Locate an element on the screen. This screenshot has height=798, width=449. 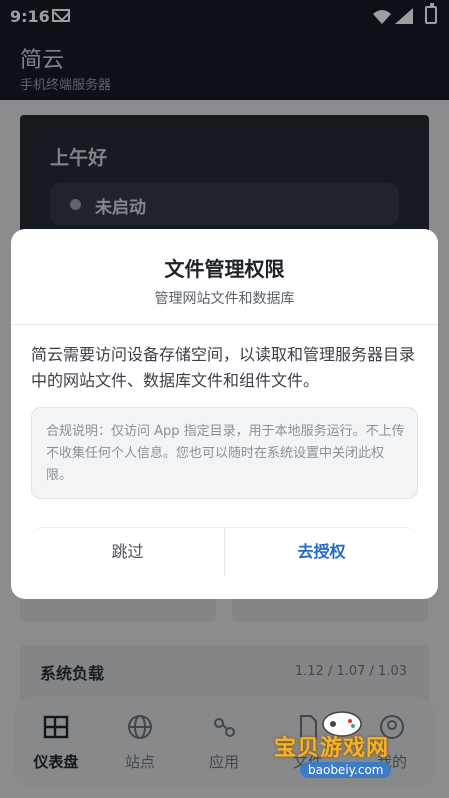
dialog-title: 文件管理权限 is located at coordinates (224, 269).